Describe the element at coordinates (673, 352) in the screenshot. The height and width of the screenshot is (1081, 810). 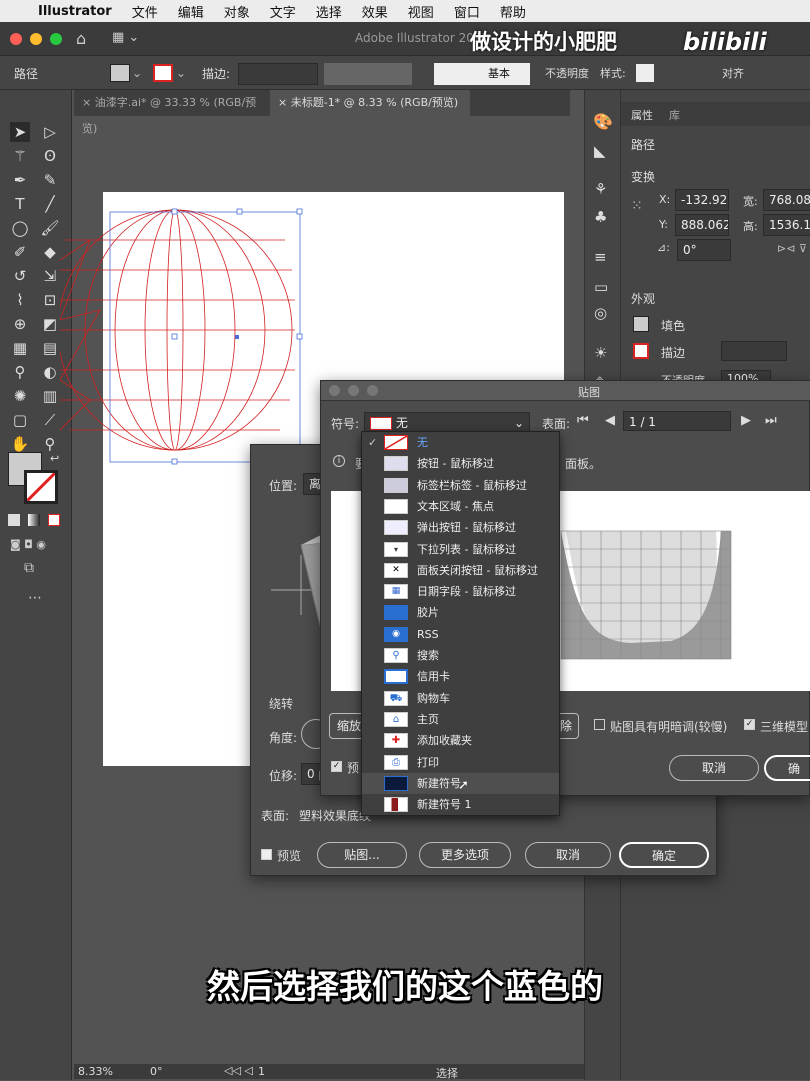
I see `stroke-label-panel: 描边` at that location.